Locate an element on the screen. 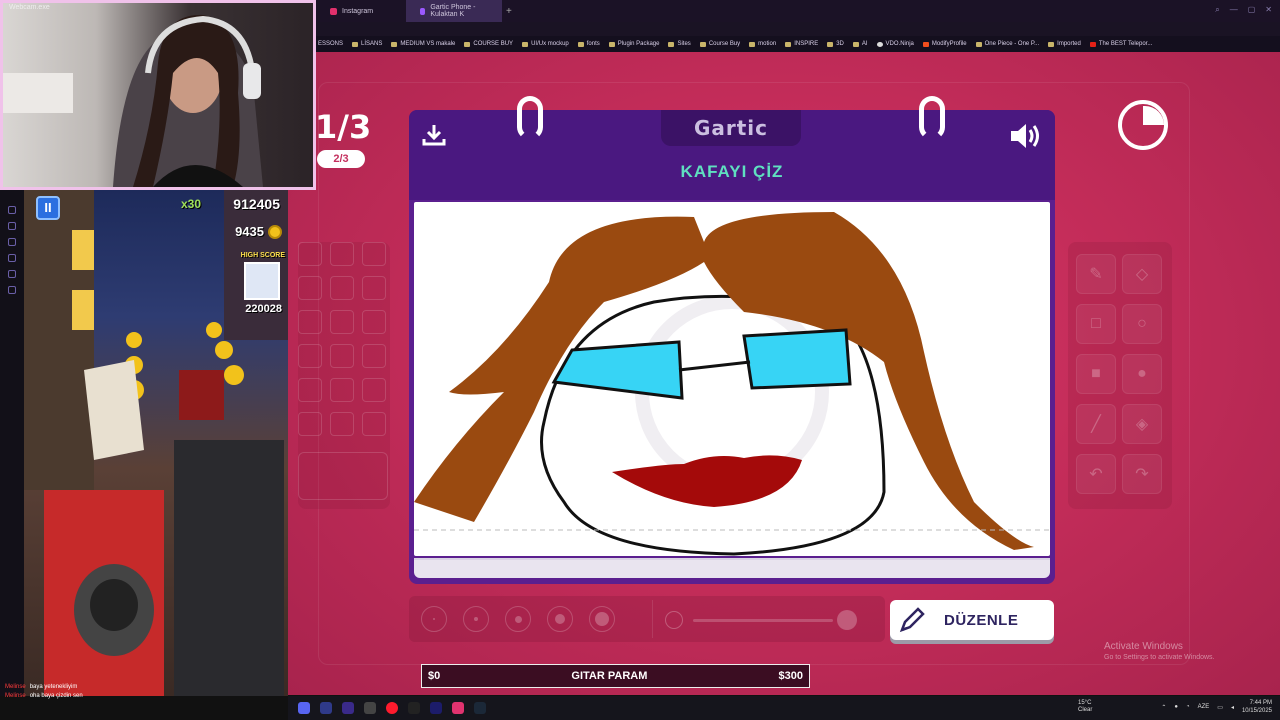  minimize-icon: — is located at coordinates (1234, 10).